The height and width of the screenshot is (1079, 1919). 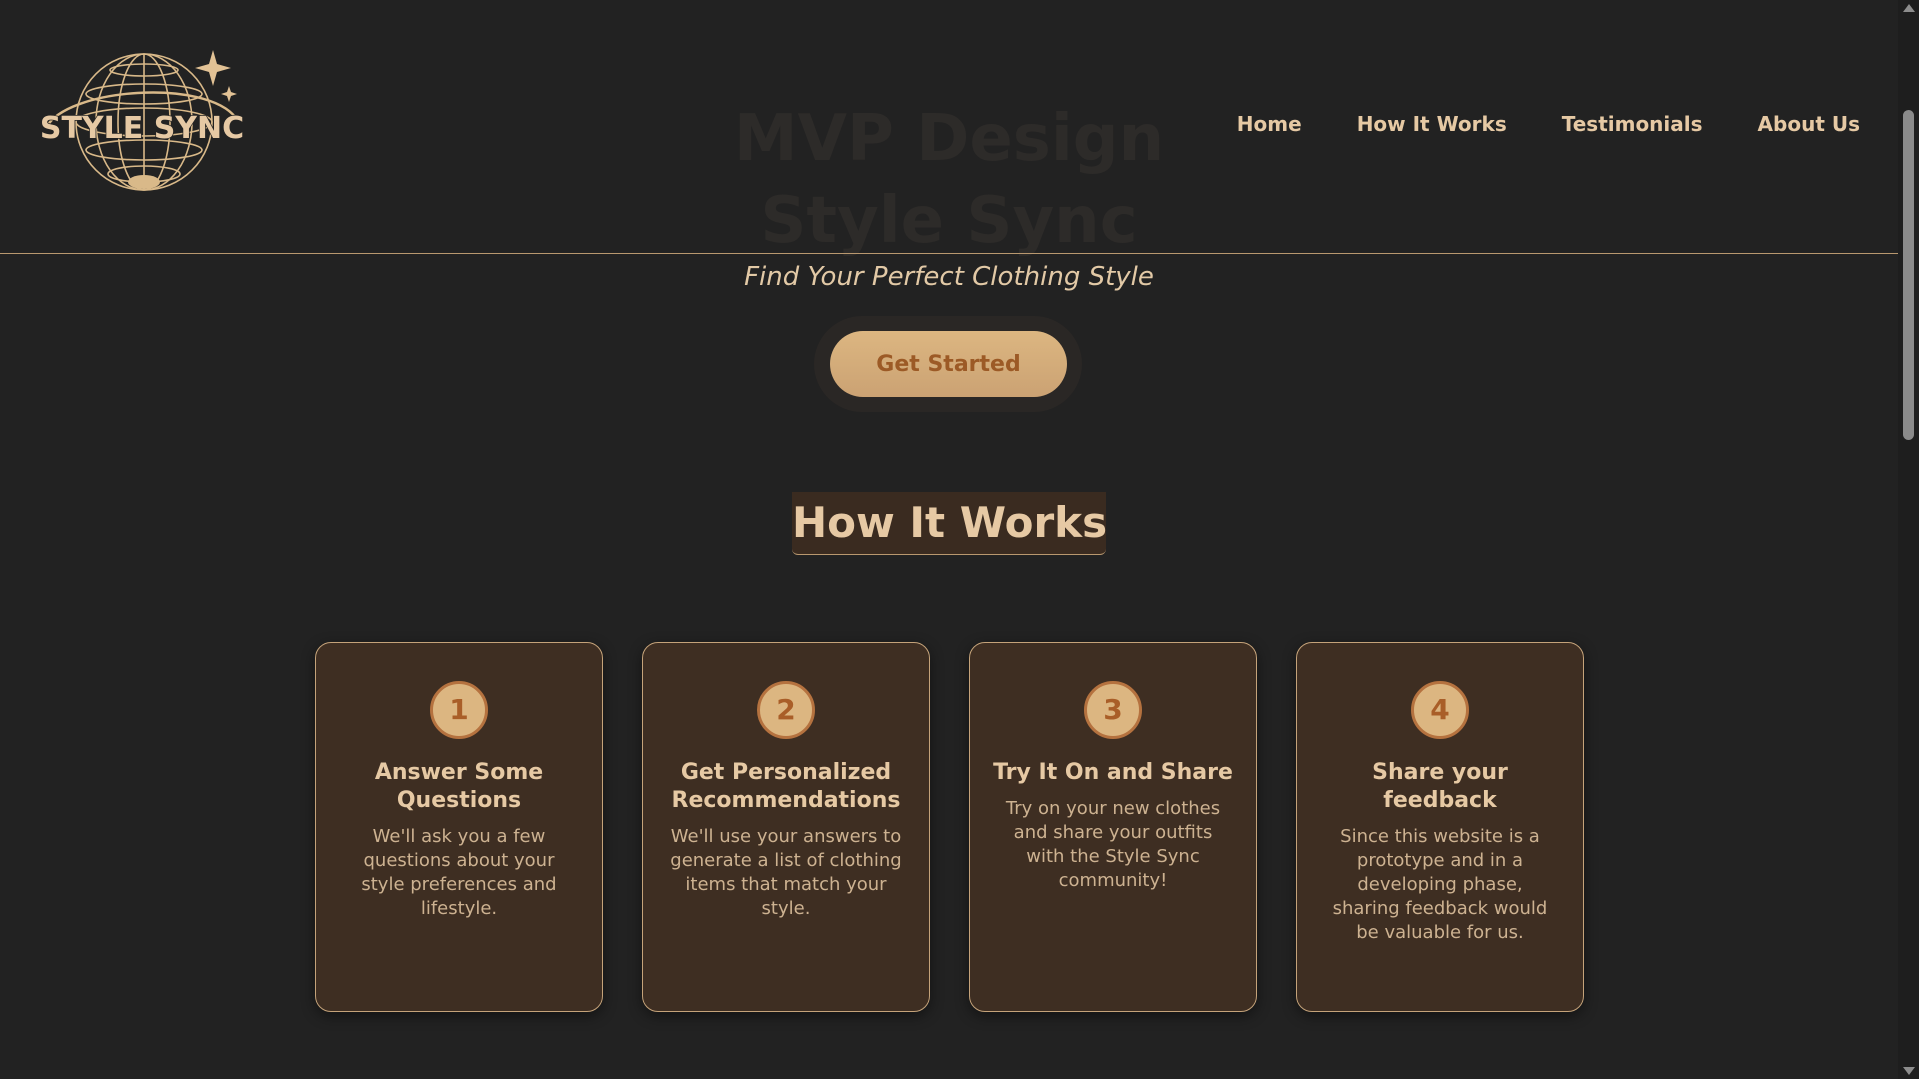 What do you see at coordinates (459, 710) in the screenshot?
I see `step-number-badge: 1` at bounding box center [459, 710].